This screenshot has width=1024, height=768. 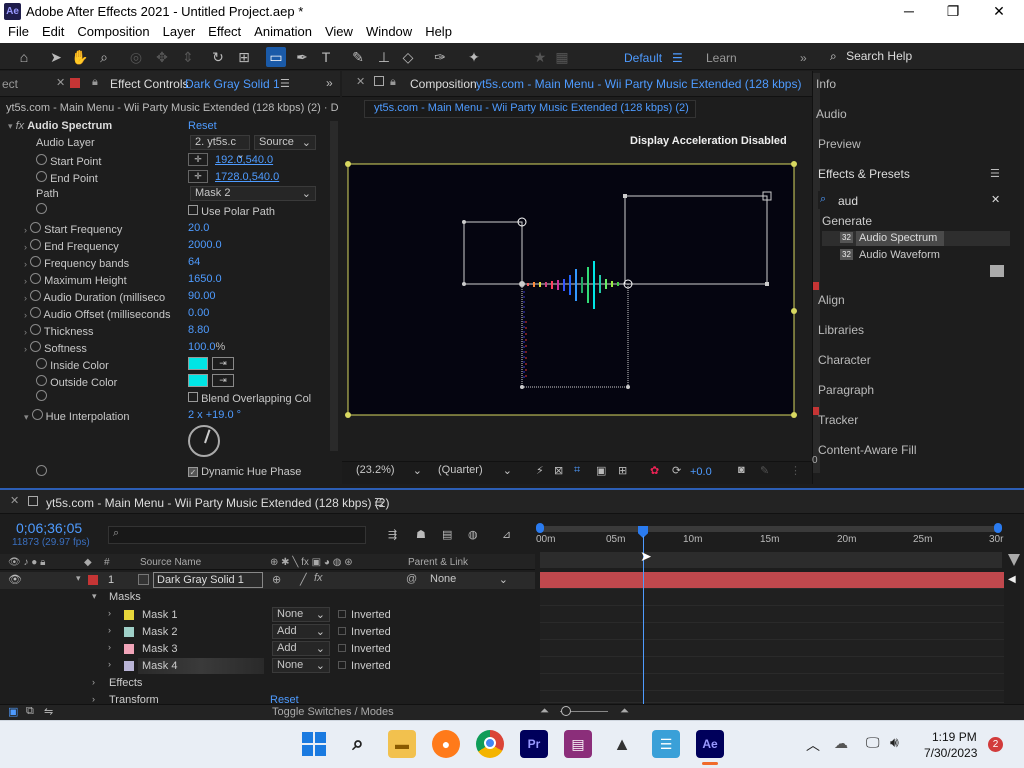 What do you see at coordinates (764, 470) in the screenshot?
I see `show-snapshot-icon: ✎` at bounding box center [764, 470].